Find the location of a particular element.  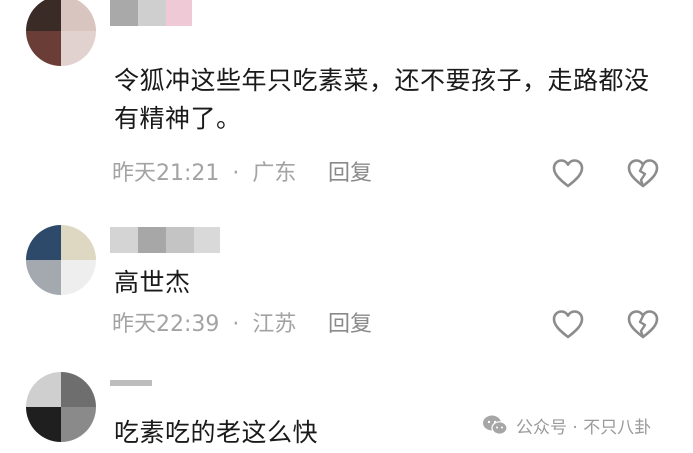

comment-location: 广东 is located at coordinates (274, 173).